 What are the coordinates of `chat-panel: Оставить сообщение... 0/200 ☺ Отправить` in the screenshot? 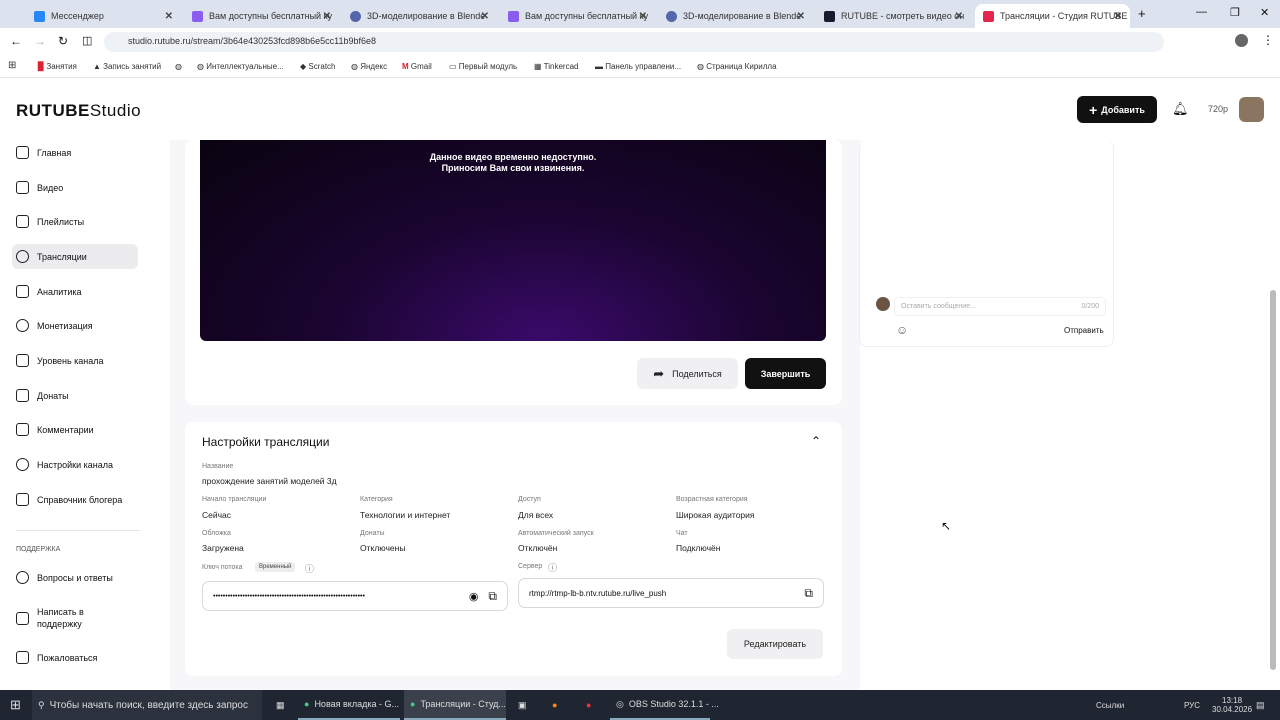 It's located at (986, 243).